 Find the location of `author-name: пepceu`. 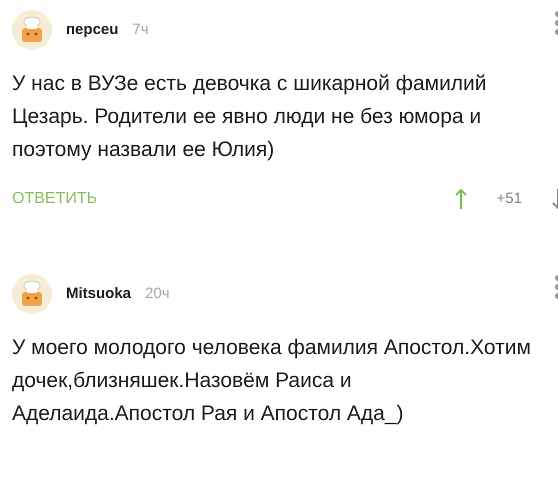

author-name: пepceu is located at coordinates (92, 30).